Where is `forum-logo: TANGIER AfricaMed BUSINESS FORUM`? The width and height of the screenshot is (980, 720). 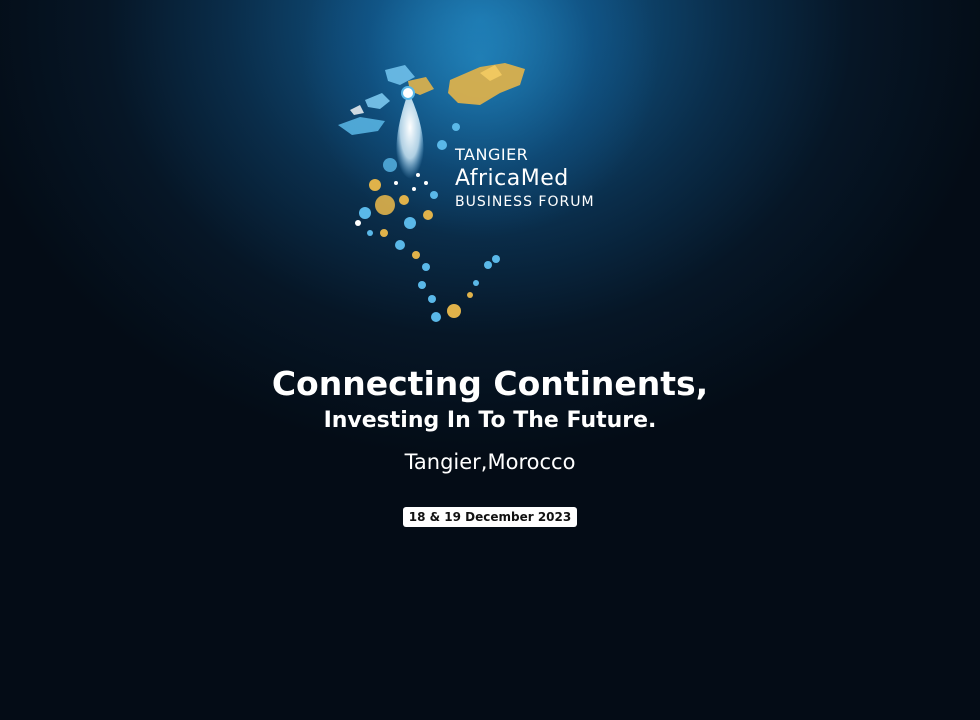
forum-logo: TANGIER AfricaMed BUSINESS FORUM is located at coordinates (495, 195).